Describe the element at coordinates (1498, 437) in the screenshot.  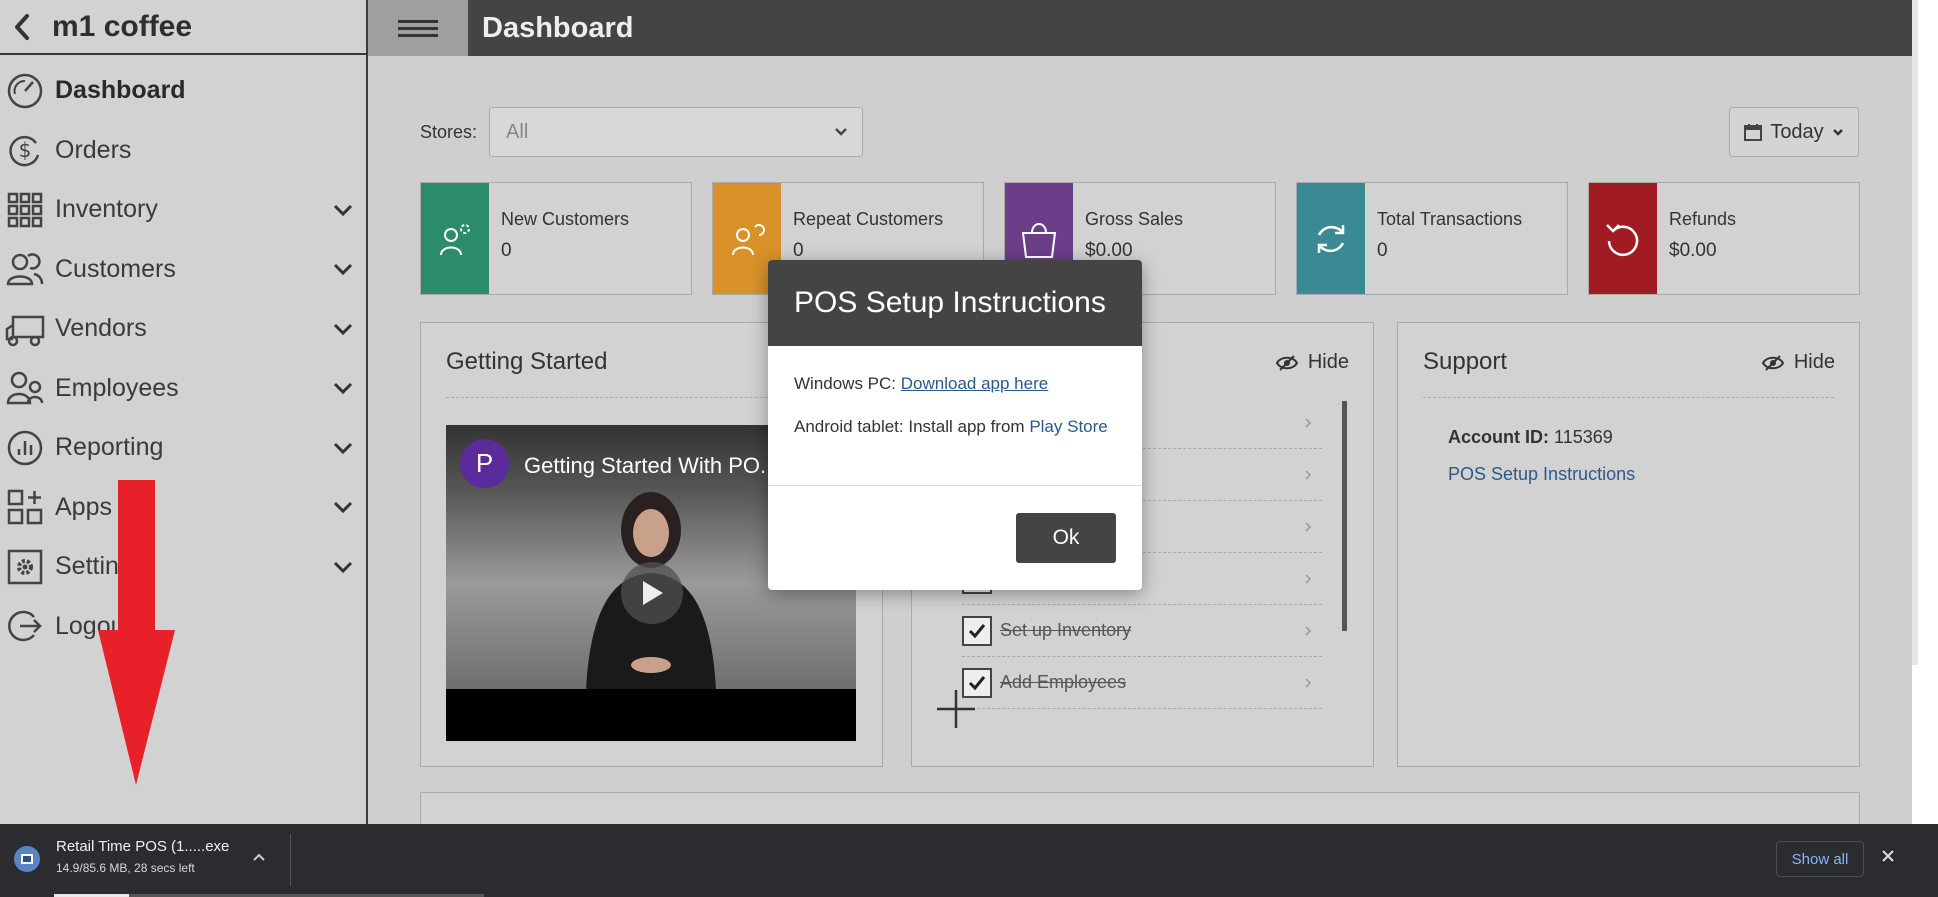
I see `account-id-label: Account ID:` at that location.